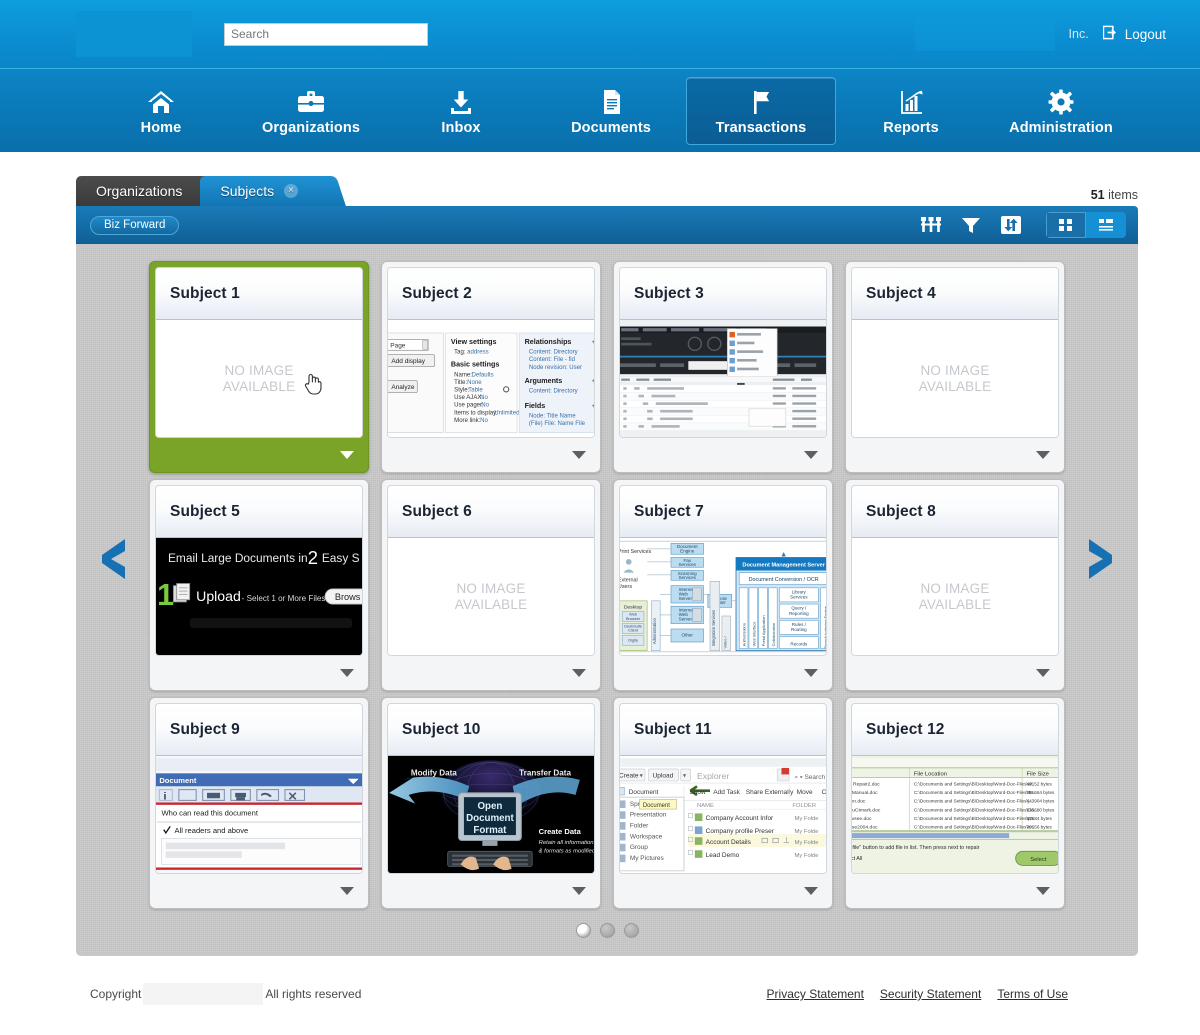 This screenshot has width=1200, height=1035. I want to click on svg-text: Query /, so click(799, 608).